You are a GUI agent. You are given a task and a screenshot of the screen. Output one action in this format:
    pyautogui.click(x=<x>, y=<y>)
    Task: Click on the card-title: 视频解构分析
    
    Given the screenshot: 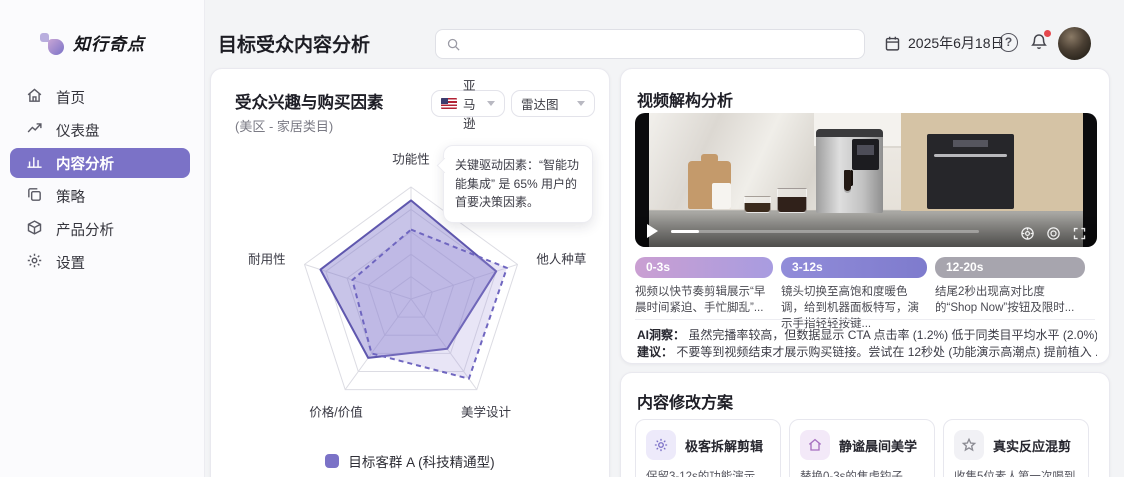 What is the action you would take?
    pyautogui.click(x=685, y=101)
    